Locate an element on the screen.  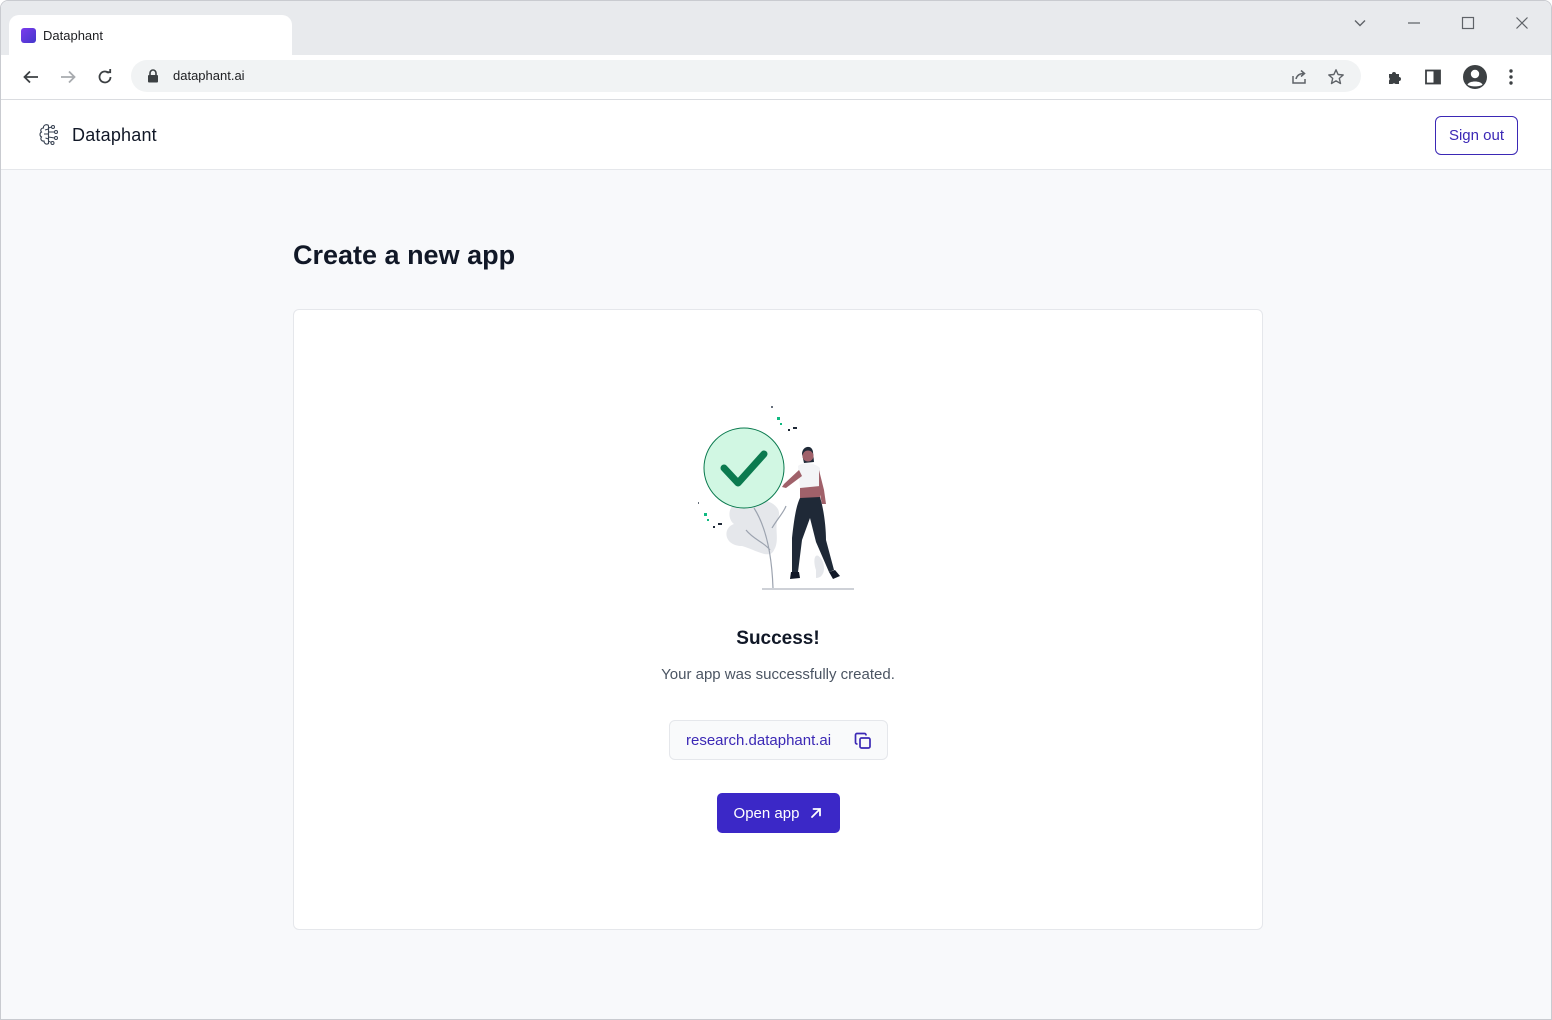
open-app-button: Open app is located at coordinates (778, 813).